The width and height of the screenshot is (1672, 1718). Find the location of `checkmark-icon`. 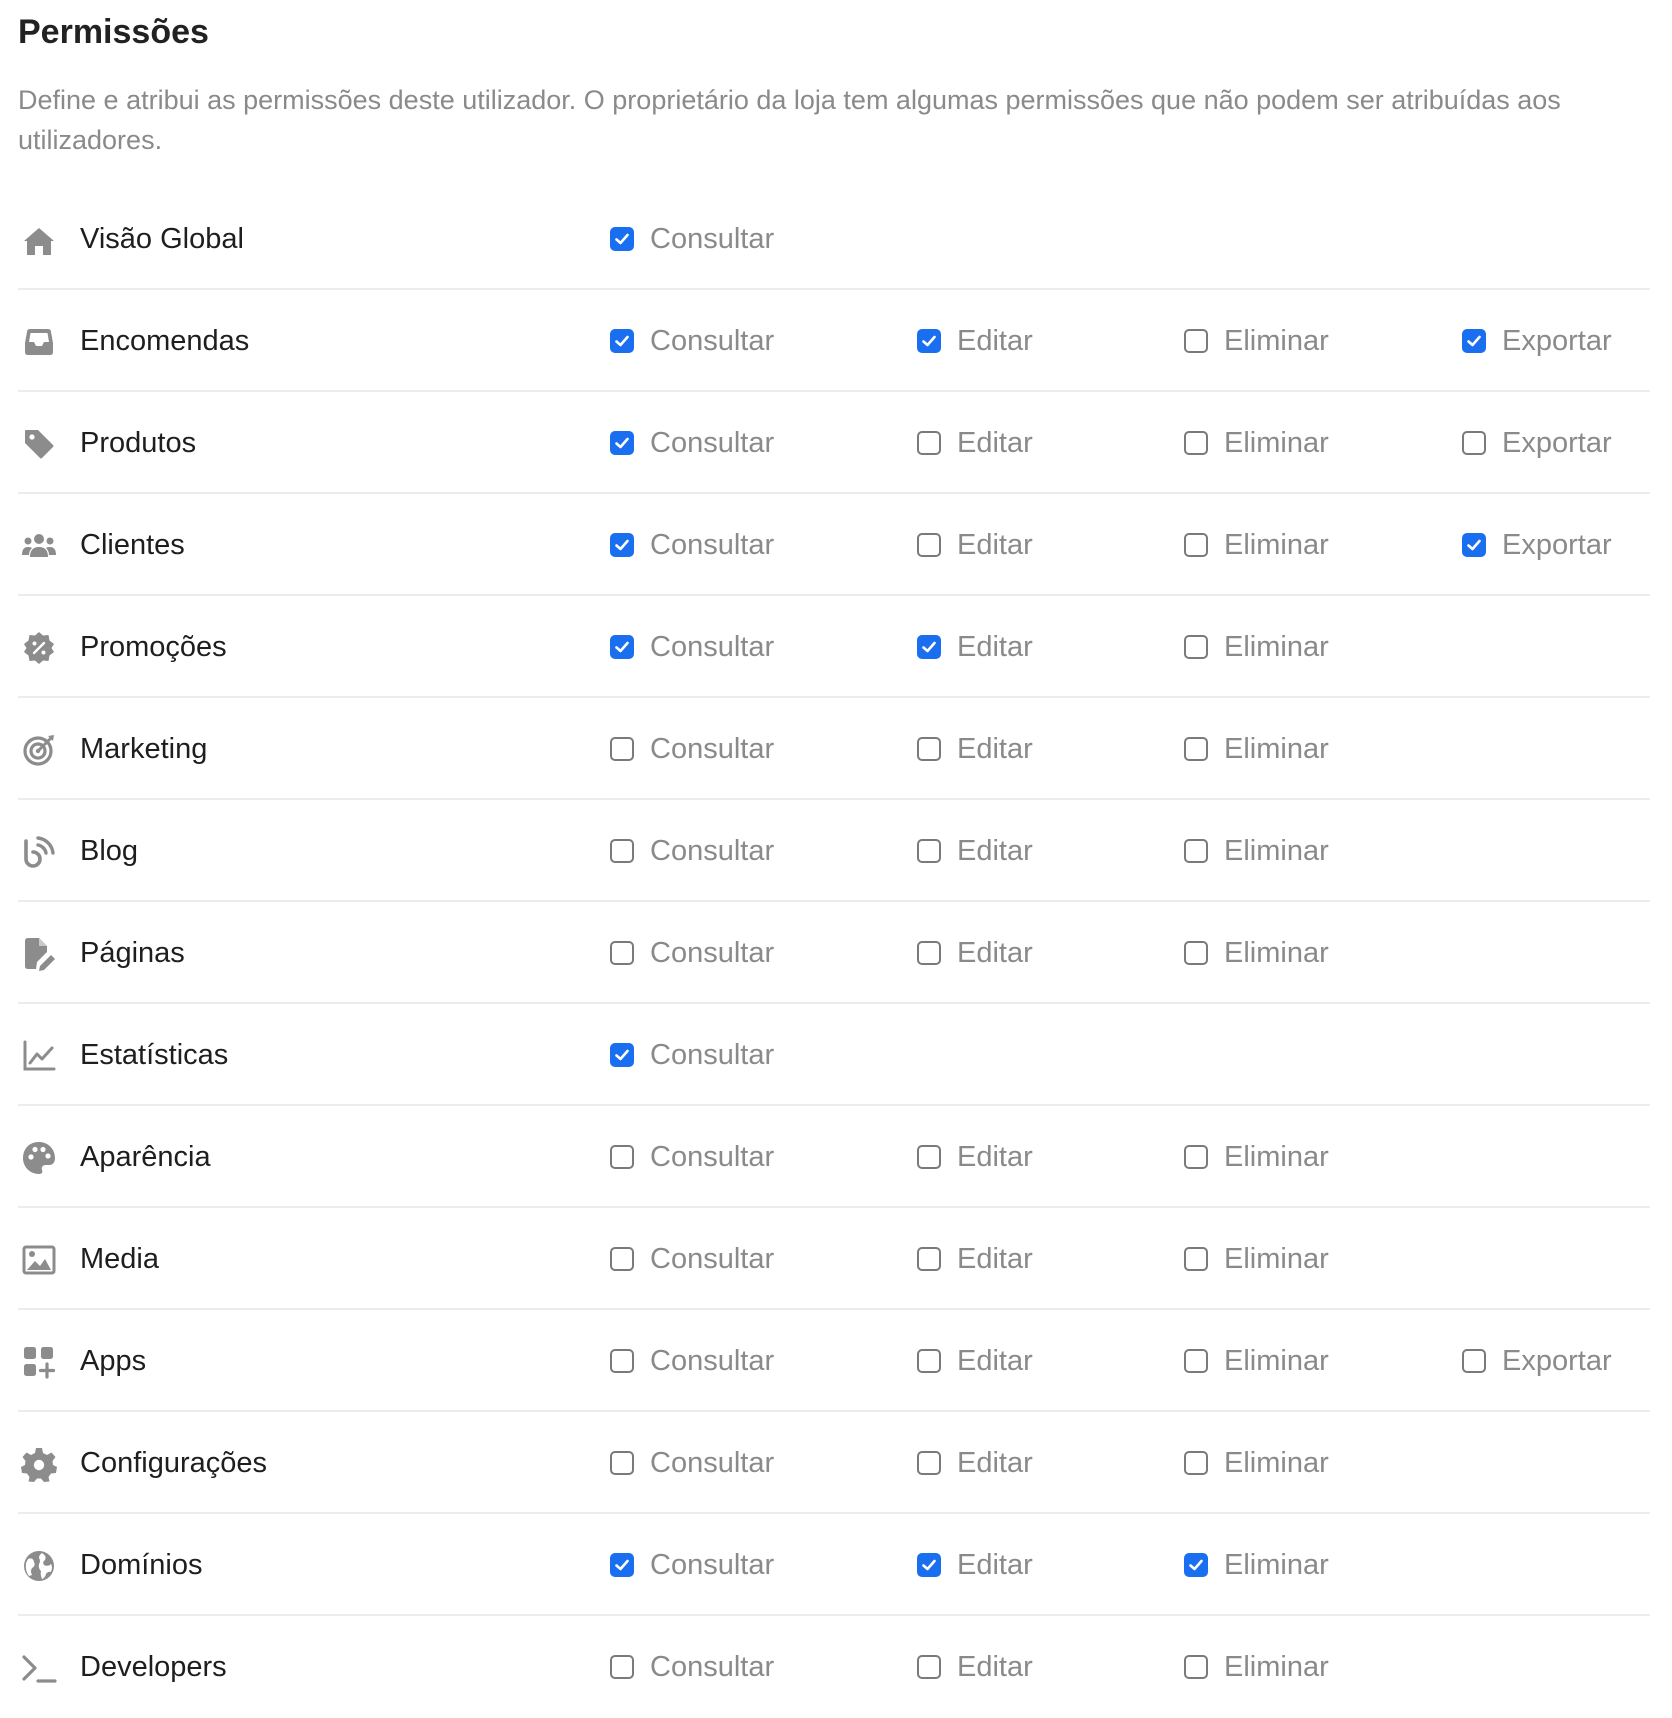

checkmark-icon is located at coordinates (622, 239).